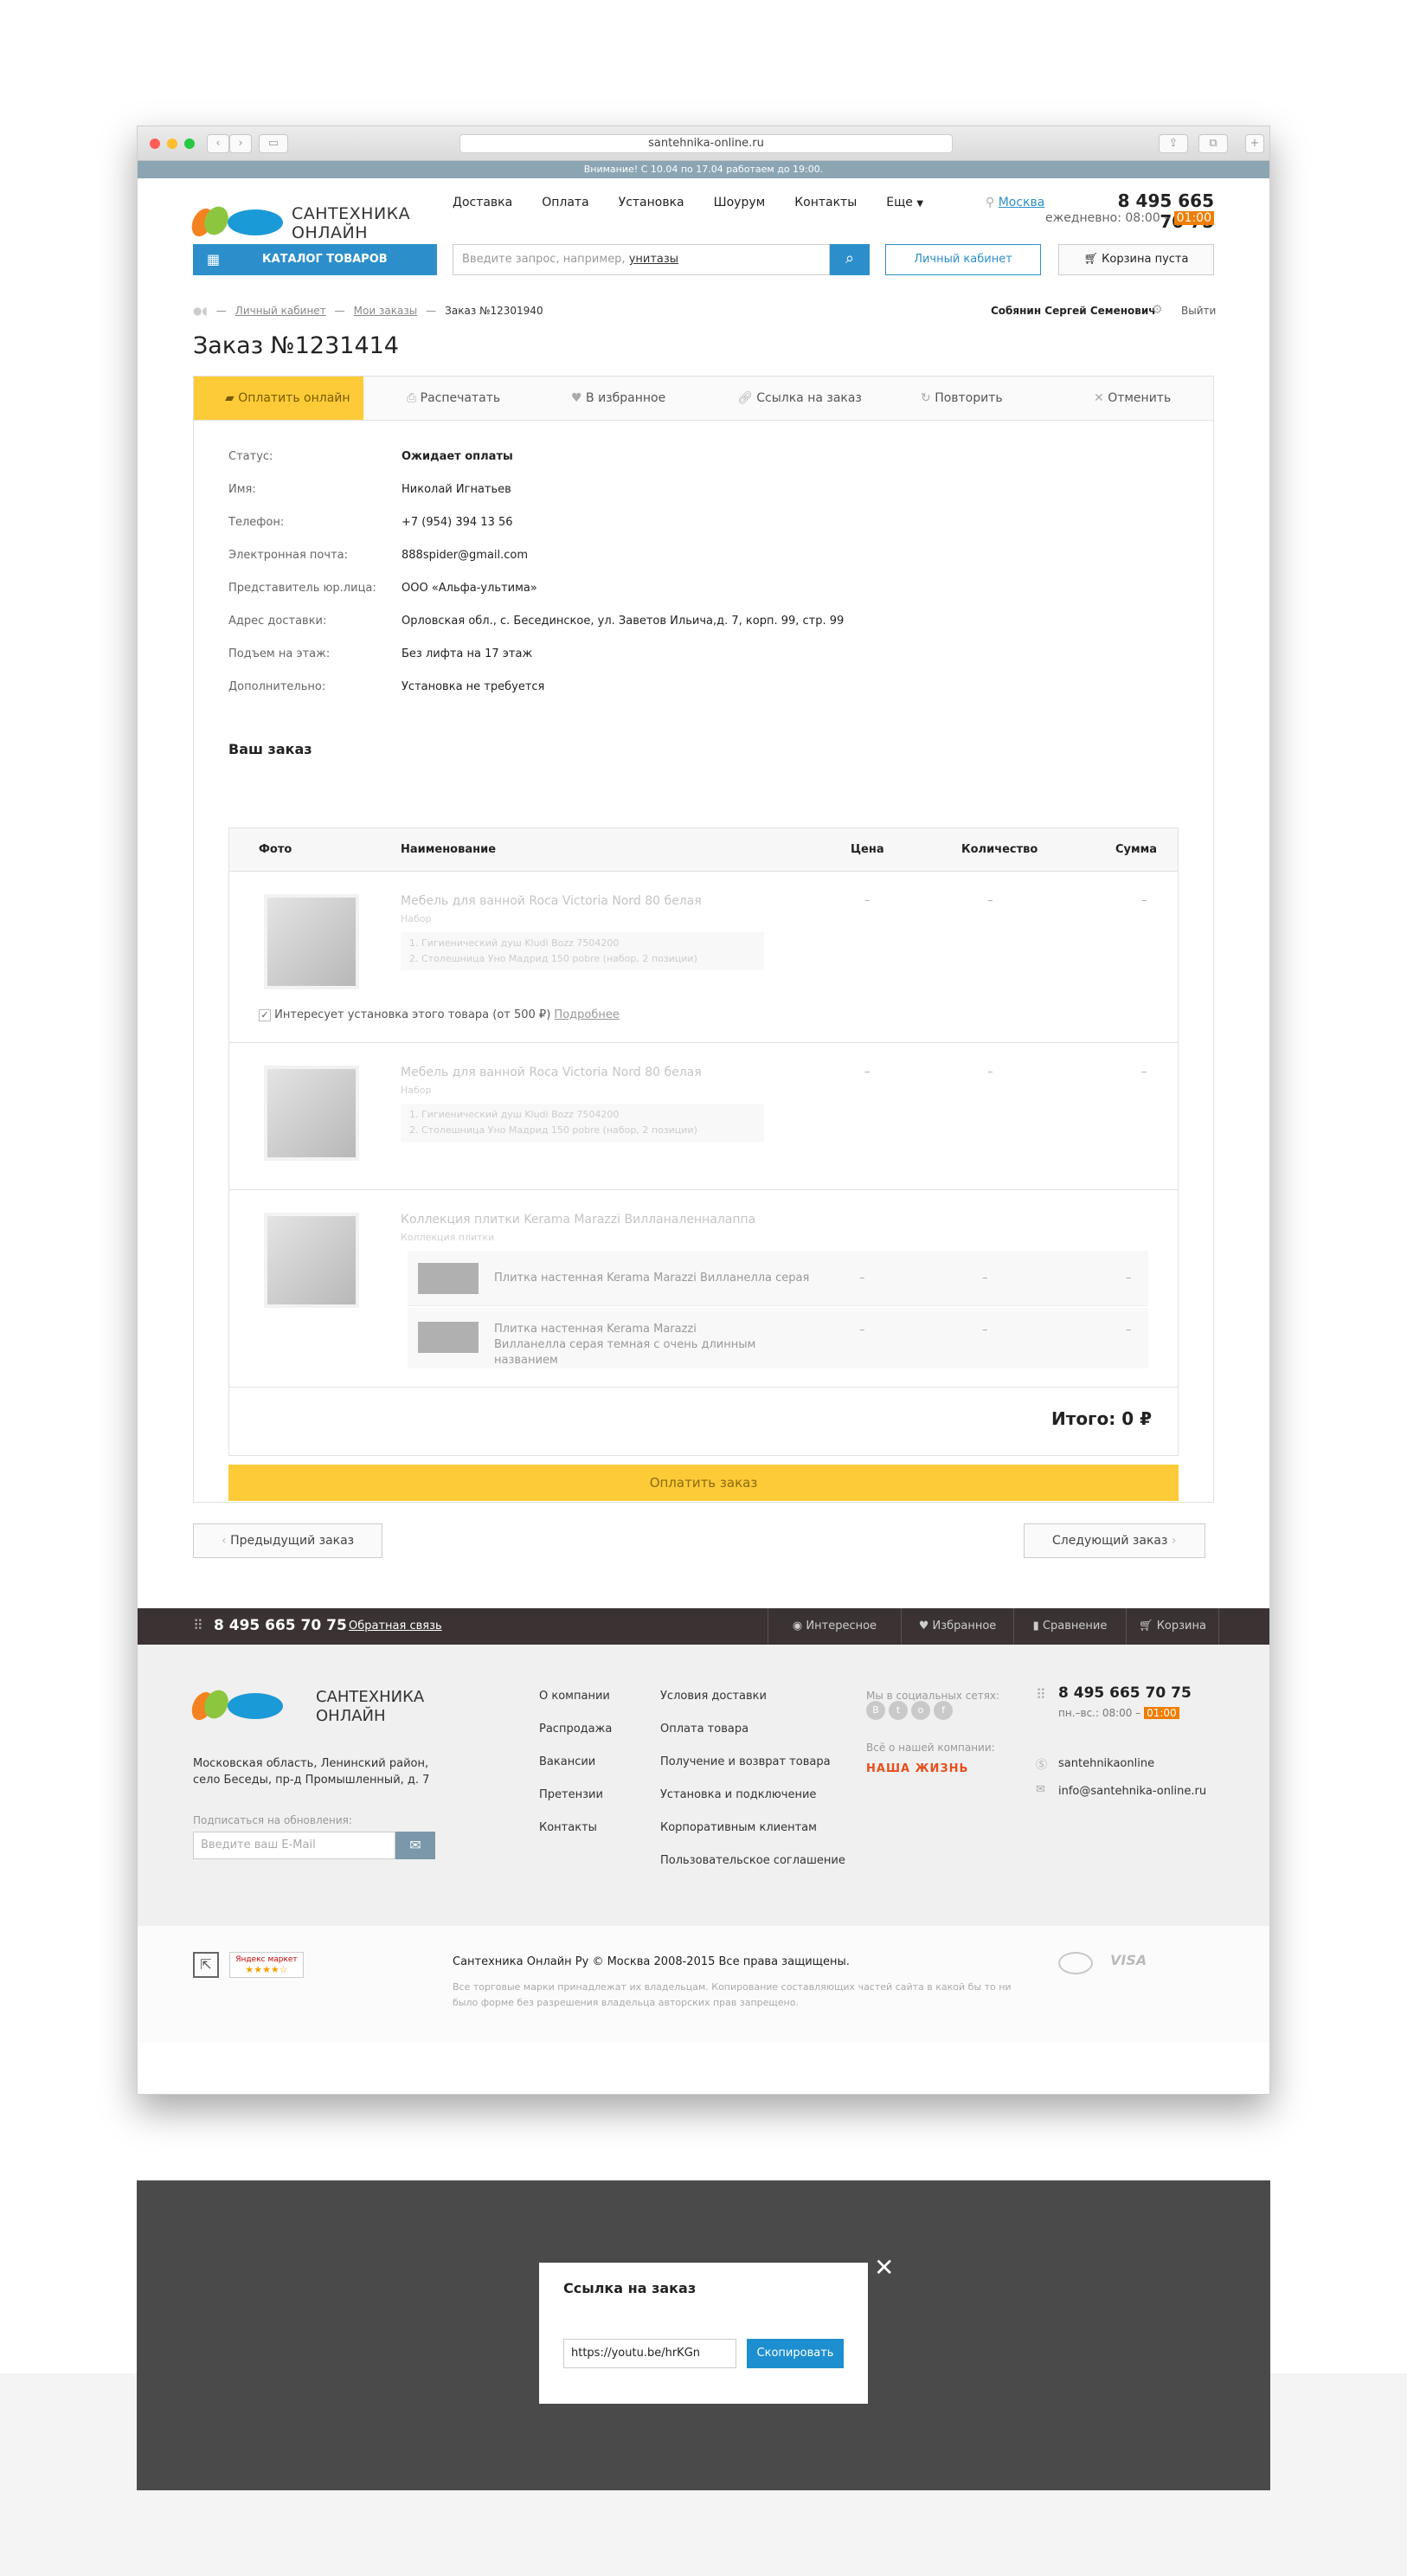 The image size is (1407, 2576). I want to click on cart-button: 🛒︎ Корзина пуста, so click(1136, 259).